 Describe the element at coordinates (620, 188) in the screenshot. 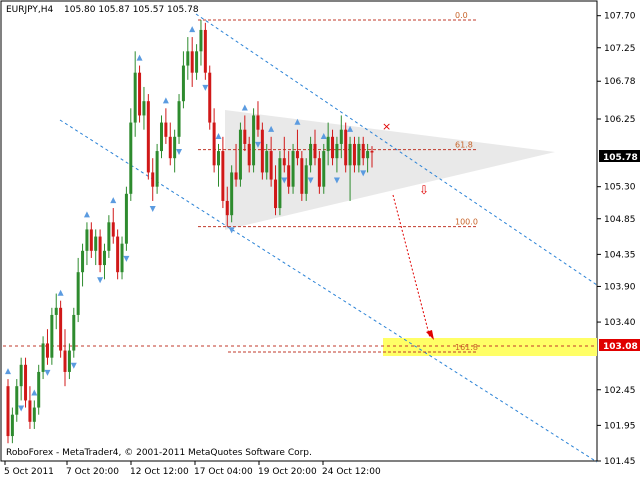

I see `y-tick-label: 105.30` at that location.